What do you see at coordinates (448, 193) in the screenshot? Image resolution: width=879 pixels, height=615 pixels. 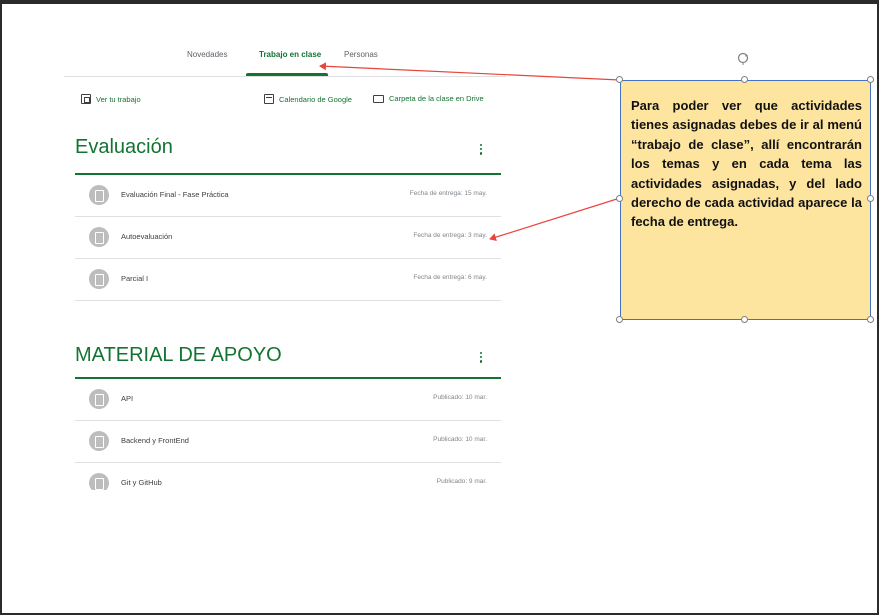 I see `due-date: Fecha de entrega: 15 may.` at bounding box center [448, 193].